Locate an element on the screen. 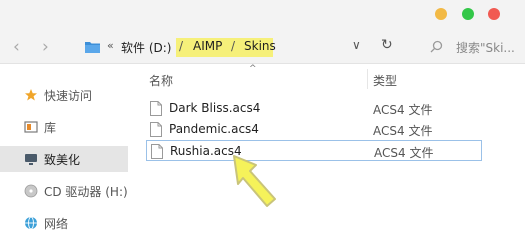  breadcrumb-drive: 软件 (D:) is located at coordinates (146, 47).